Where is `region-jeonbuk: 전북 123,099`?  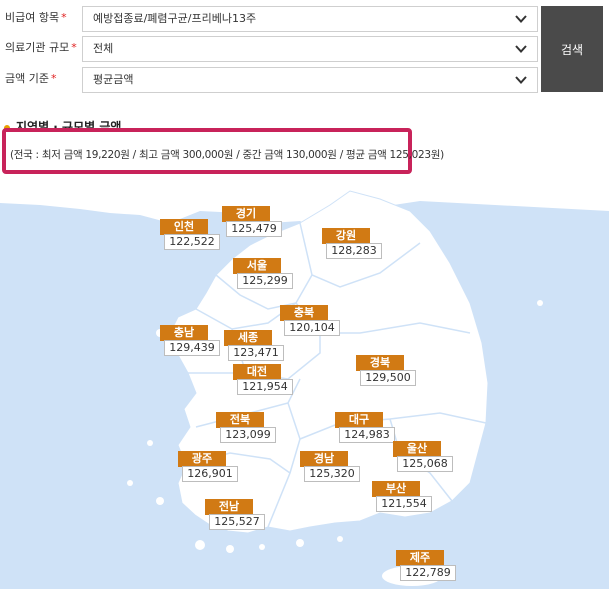 region-jeonbuk: 전북 123,099 is located at coordinates (246, 427).